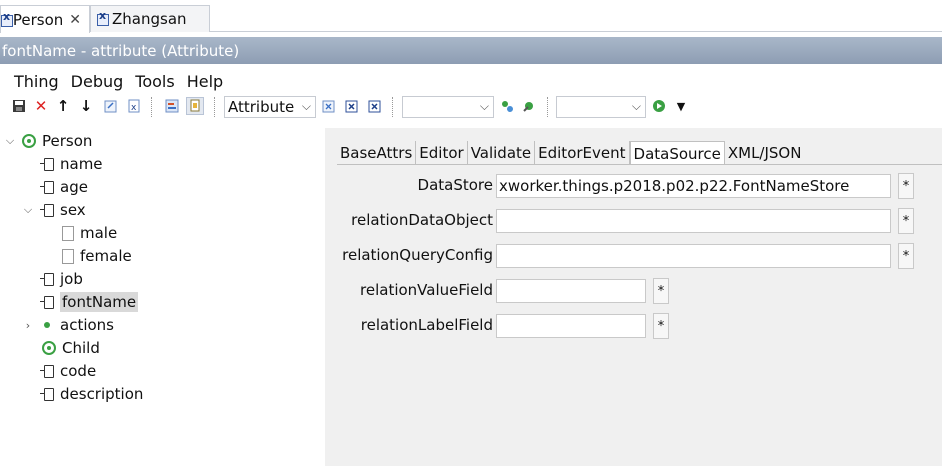 The width and height of the screenshot is (942, 466). Describe the element at coordinates (36, 83) in the screenshot. I see `menu-thing: Thing` at that location.